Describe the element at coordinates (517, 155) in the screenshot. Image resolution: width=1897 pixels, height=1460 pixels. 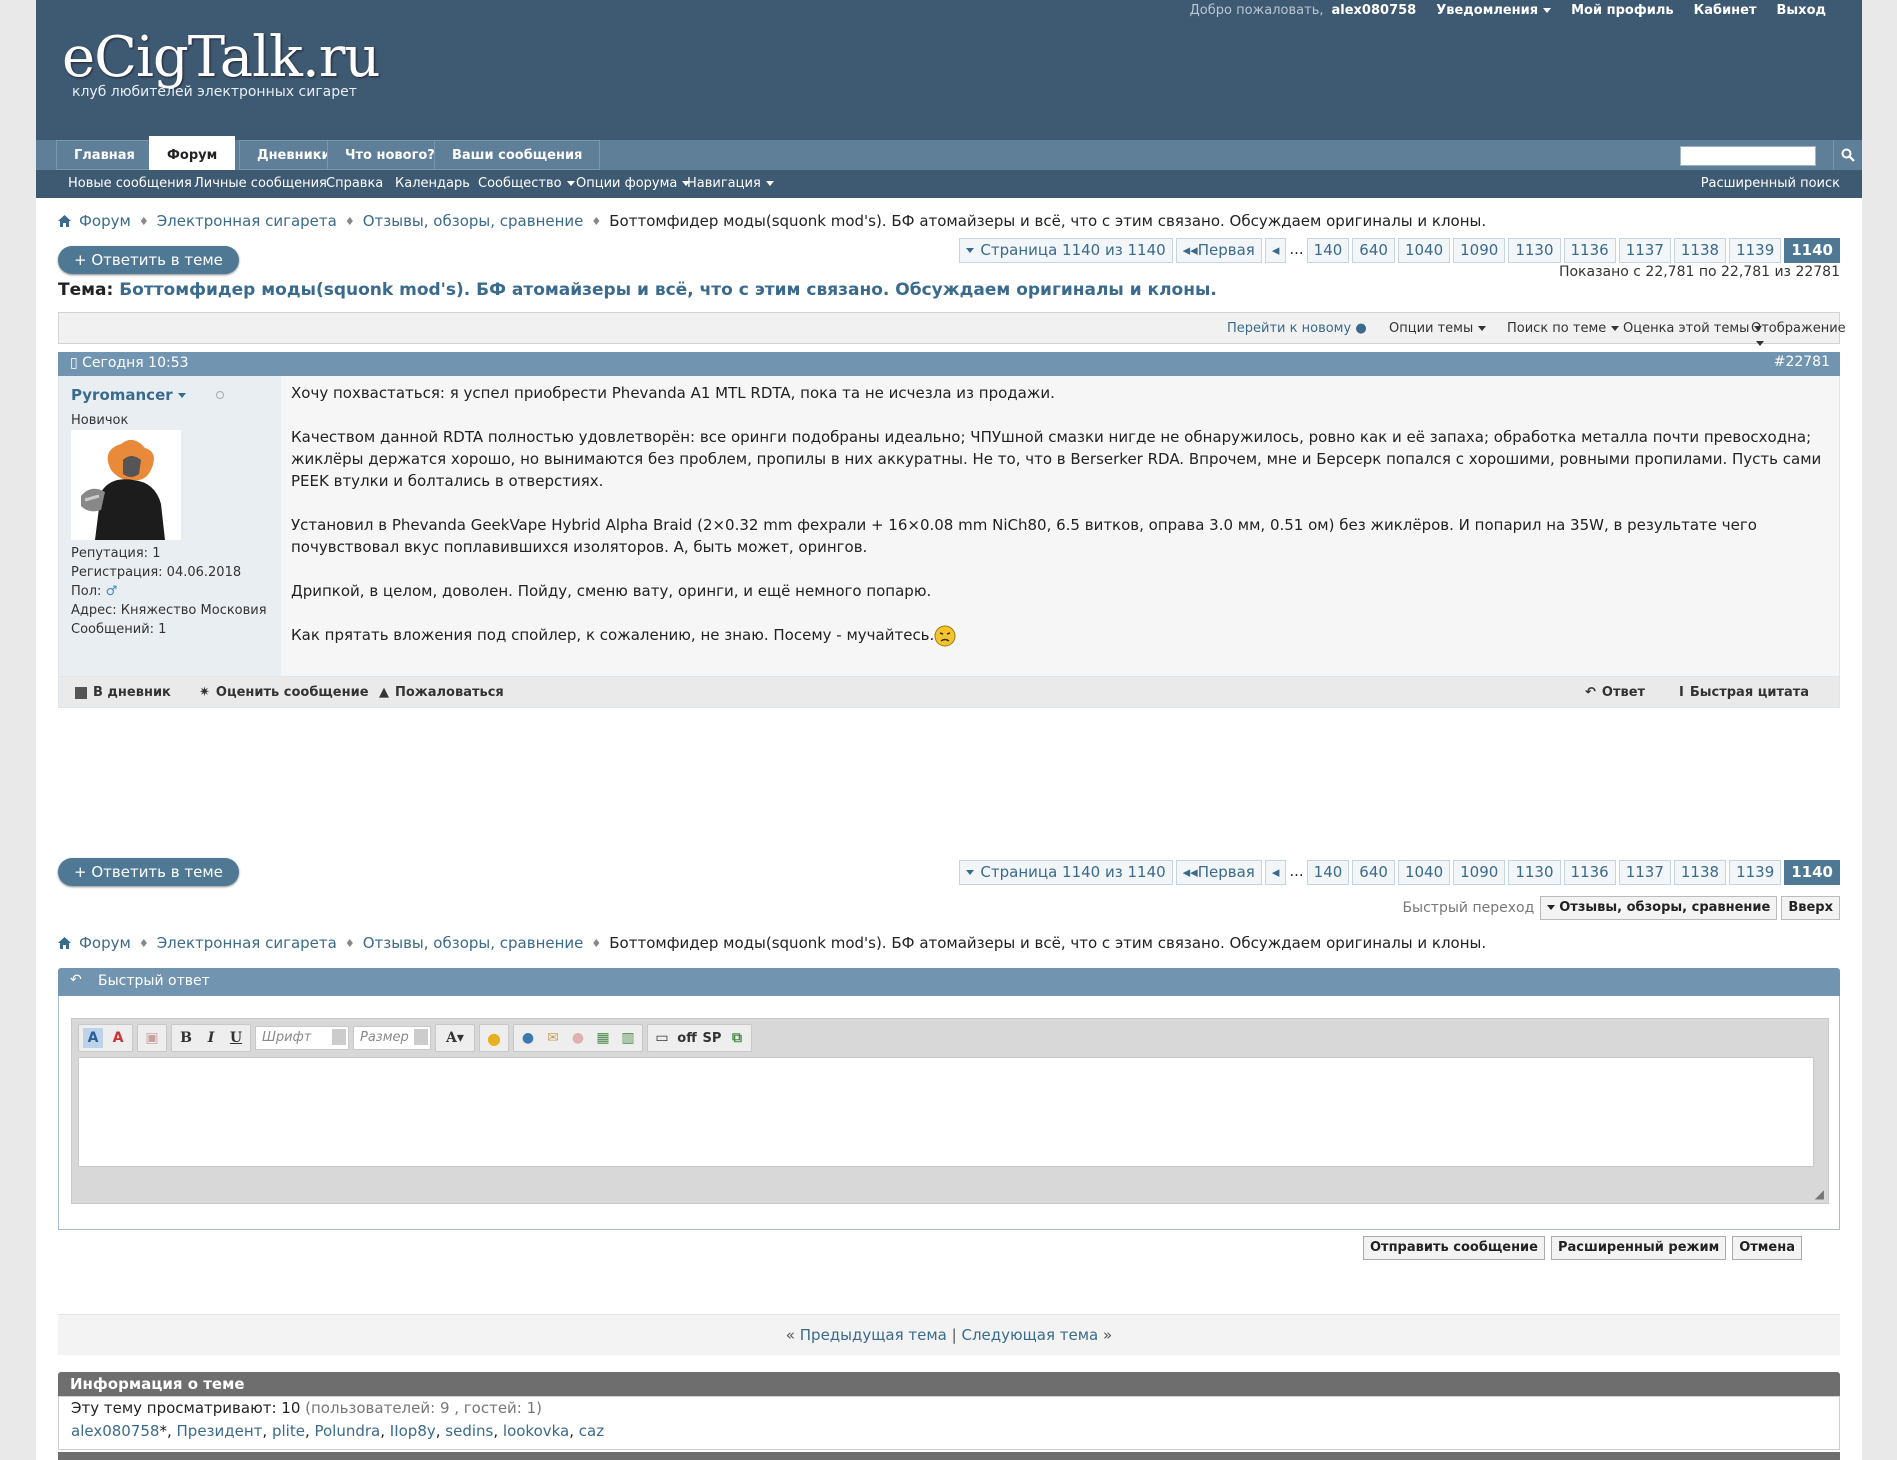
I see `tab-your-posts: Ваши сообщения` at that location.